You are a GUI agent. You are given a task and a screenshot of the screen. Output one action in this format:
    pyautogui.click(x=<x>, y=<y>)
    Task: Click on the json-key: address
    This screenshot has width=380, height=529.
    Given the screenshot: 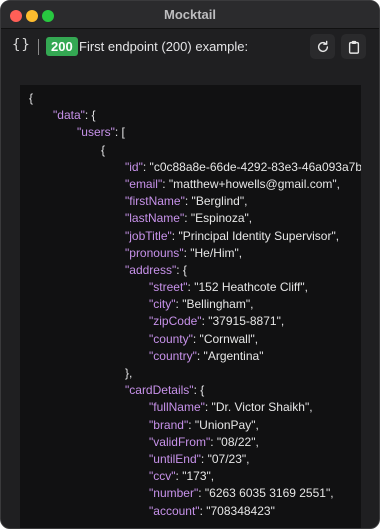 What is the action you would take?
    pyautogui.click(x=150, y=269)
    